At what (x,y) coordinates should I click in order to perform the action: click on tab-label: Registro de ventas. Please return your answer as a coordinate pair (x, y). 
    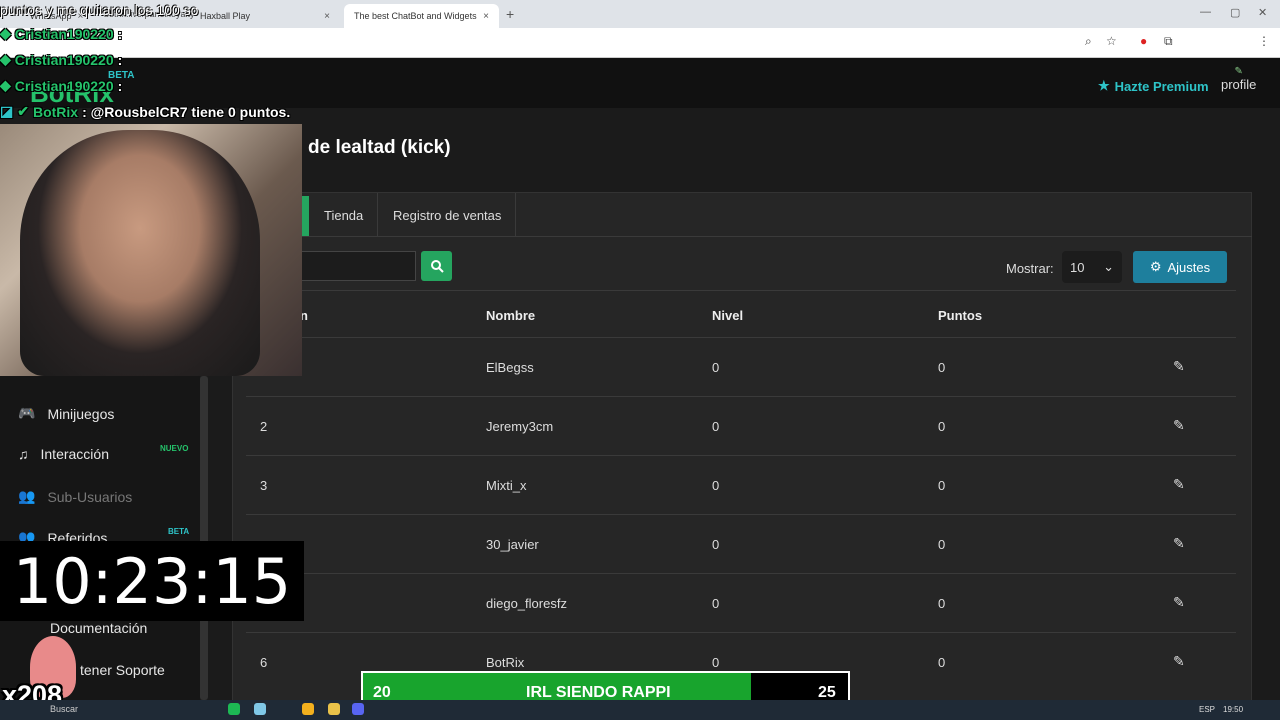
    Looking at the image, I should click on (447, 215).